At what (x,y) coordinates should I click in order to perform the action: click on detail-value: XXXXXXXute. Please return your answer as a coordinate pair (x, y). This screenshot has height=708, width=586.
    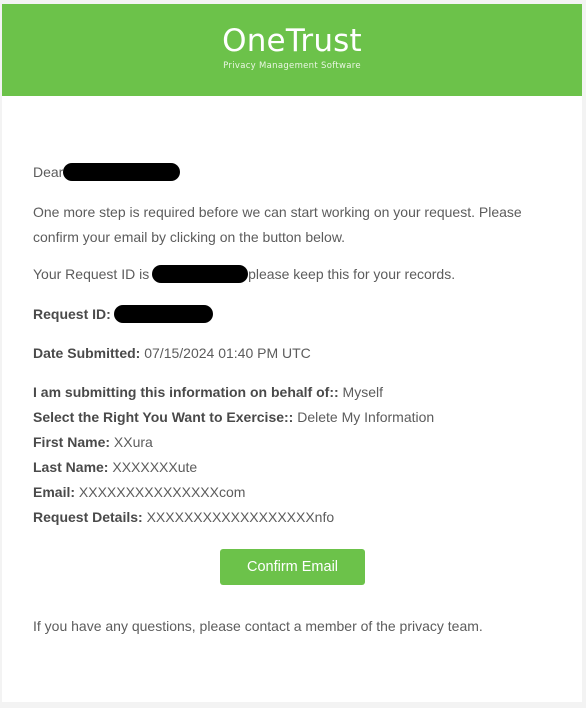
    Looking at the image, I should click on (155, 467).